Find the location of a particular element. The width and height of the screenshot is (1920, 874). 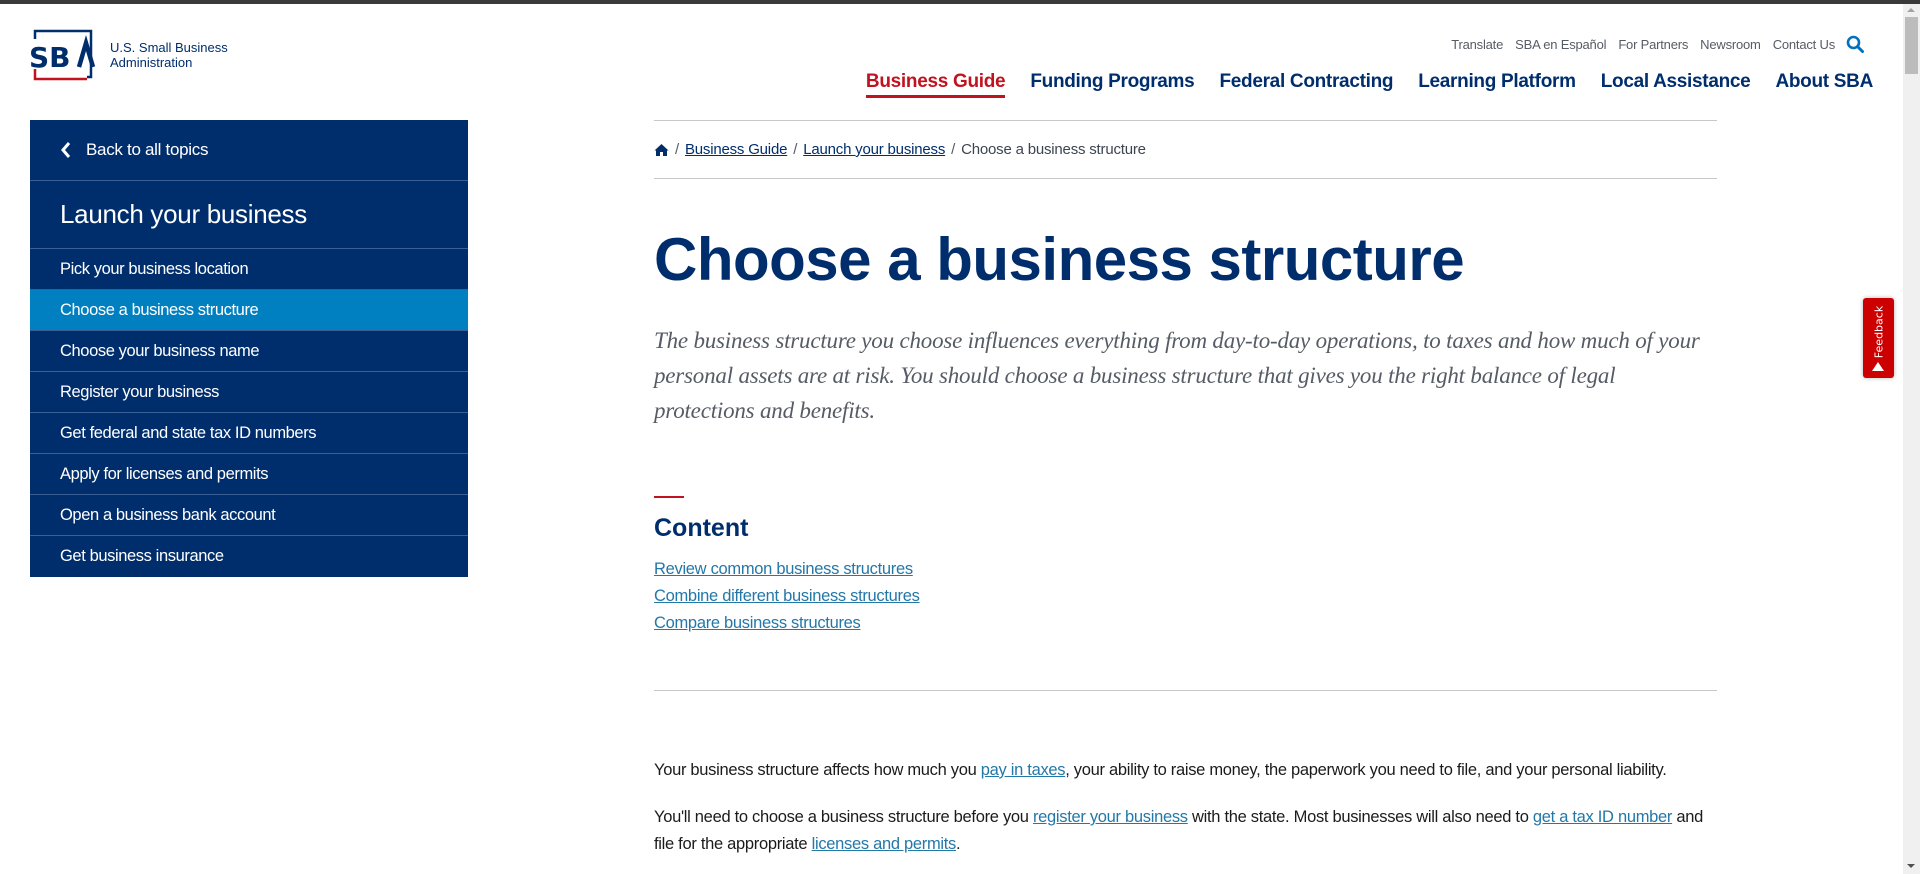

breadcrumb-current: Choose a business structure is located at coordinates (1053, 149).